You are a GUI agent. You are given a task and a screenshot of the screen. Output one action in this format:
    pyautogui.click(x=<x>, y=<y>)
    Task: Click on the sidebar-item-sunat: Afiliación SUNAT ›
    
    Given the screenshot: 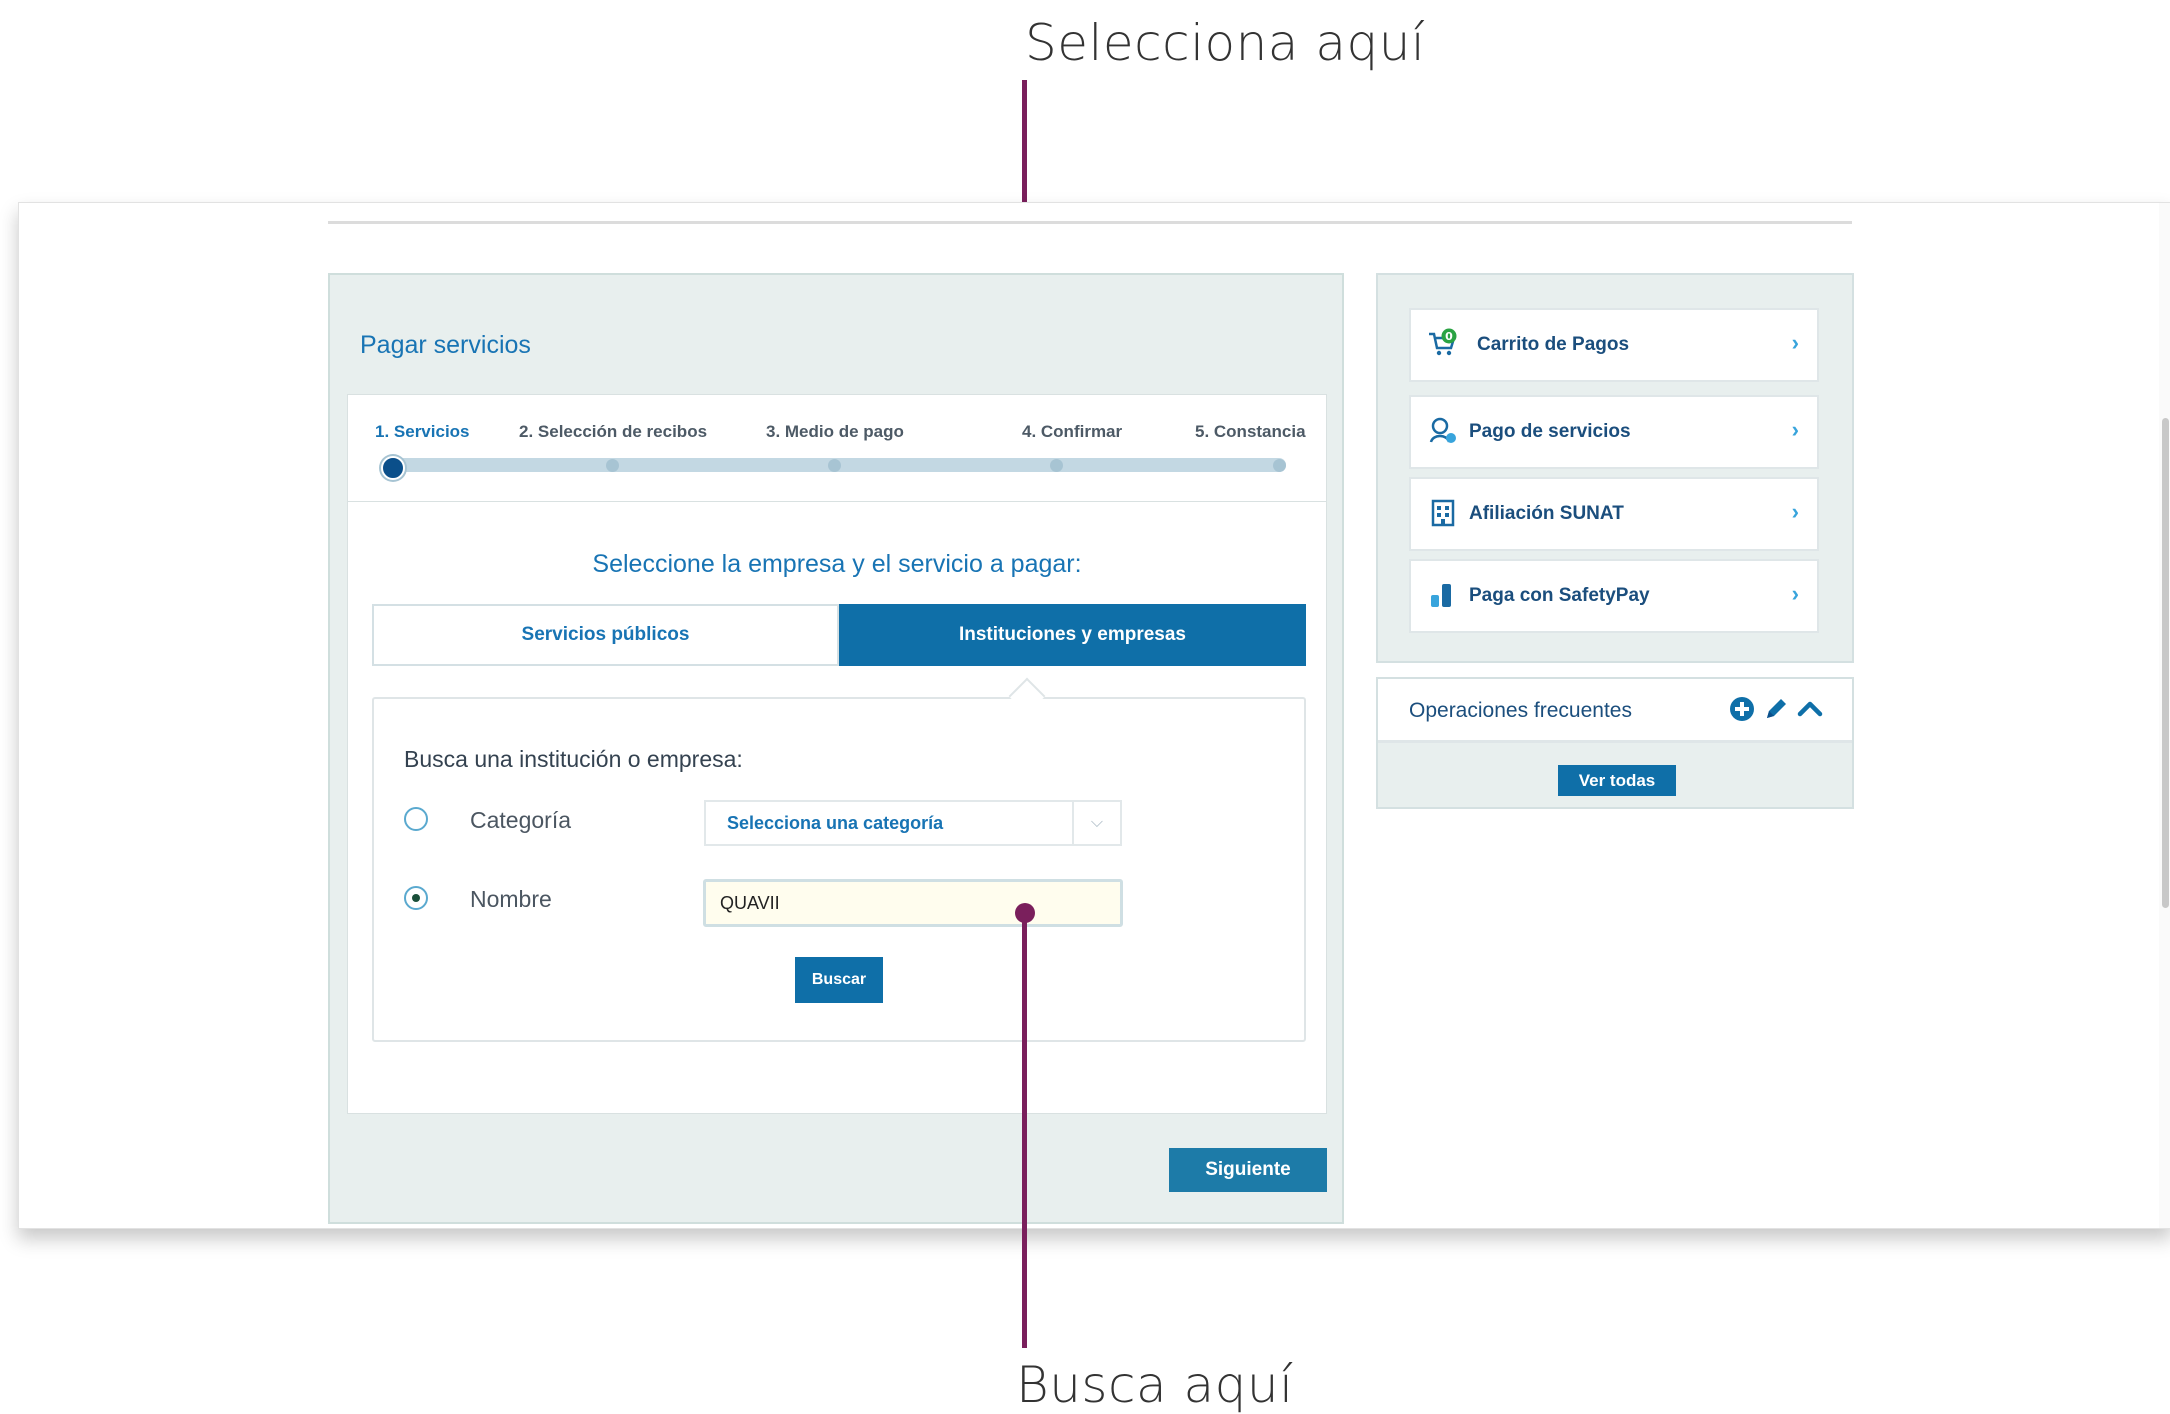 What is the action you would take?
    pyautogui.click(x=1614, y=514)
    